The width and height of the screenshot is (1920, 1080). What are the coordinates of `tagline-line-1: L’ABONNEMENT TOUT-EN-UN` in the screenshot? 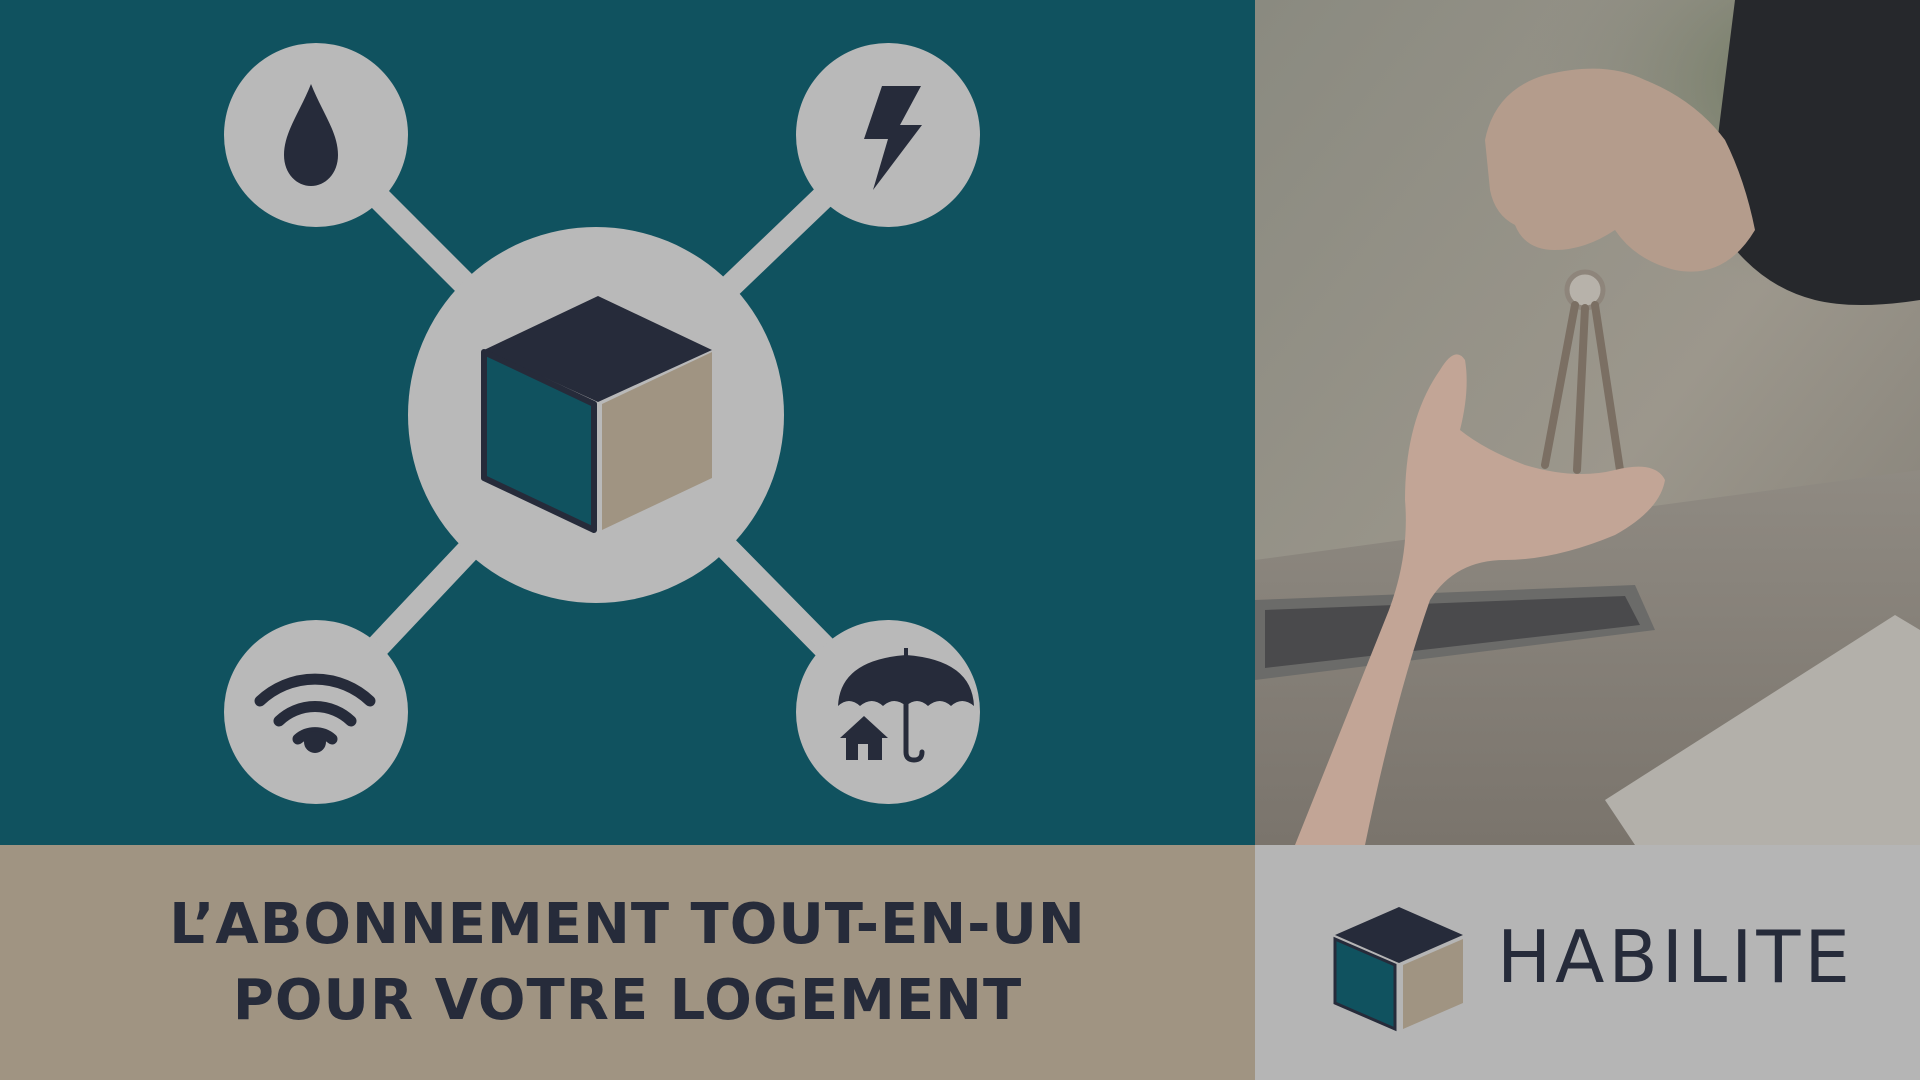 It's located at (627, 924).